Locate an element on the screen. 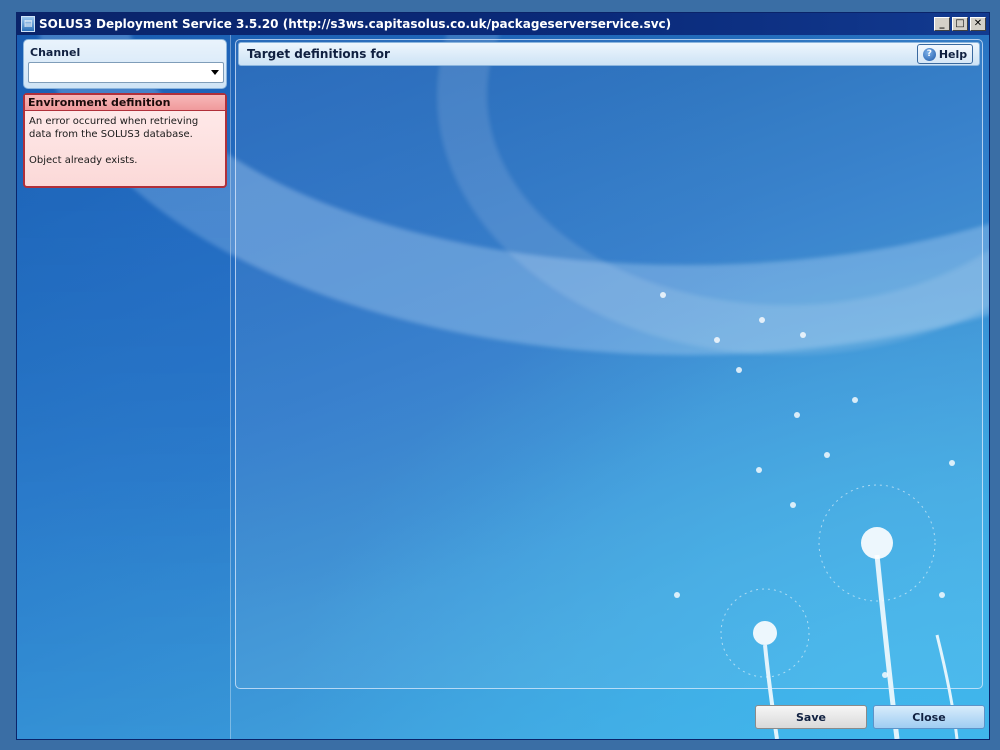  channel-label: Channel is located at coordinates (55, 52).